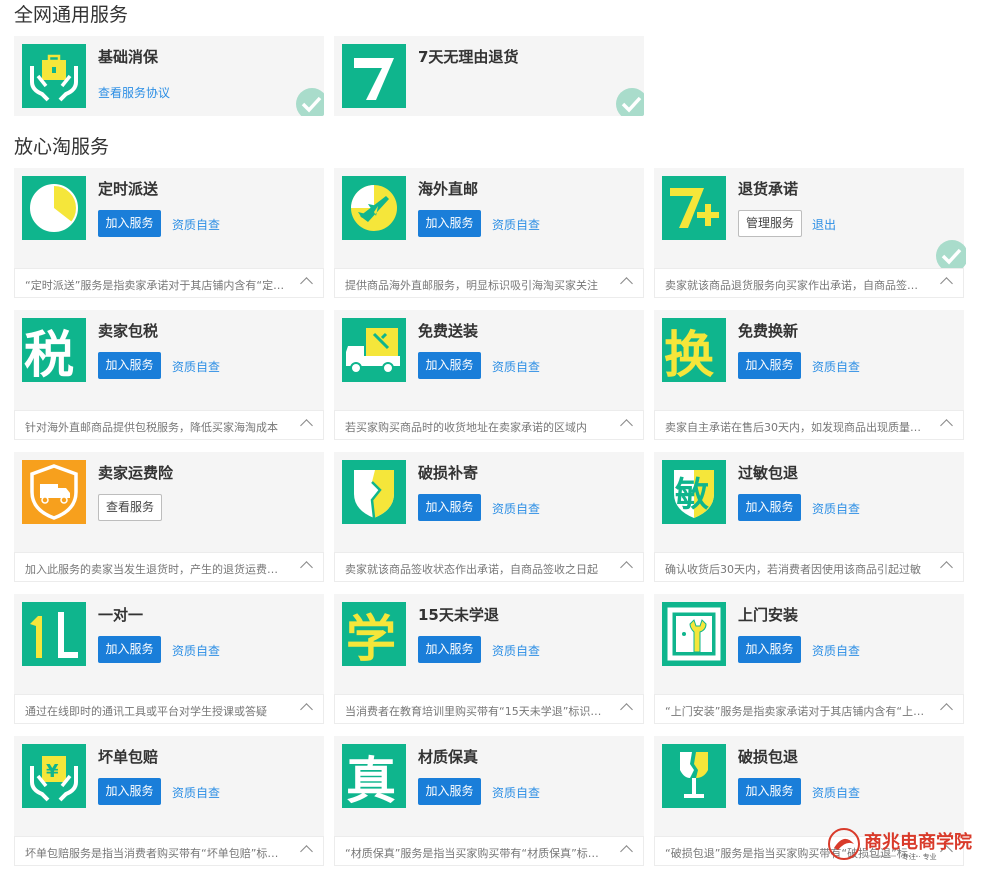 This screenshot has height=870, width=982. What do you see at coordinates (796, 711) in the screenshot?
I see `description-text: “上门安装”服务是指卖家承诺对于其店铺内含有“上门安装”标识的商品` at bounding box center [796, 711].